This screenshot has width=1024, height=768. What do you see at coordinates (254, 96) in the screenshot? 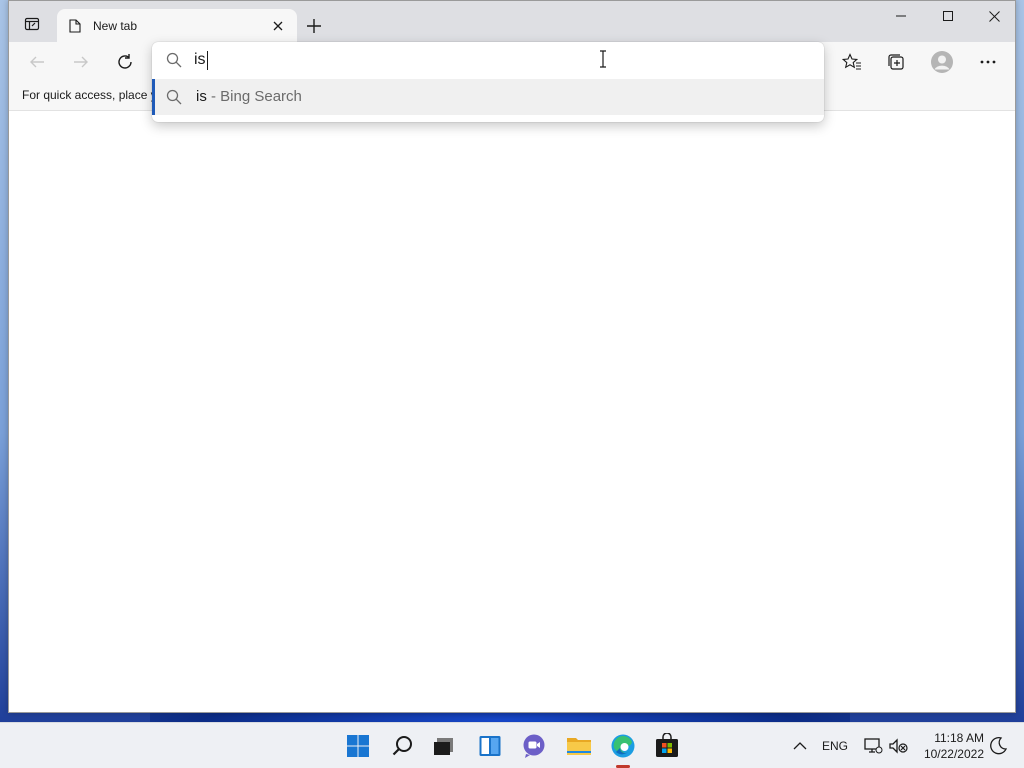
I see `suggestion-source: - Bing Search` at bounding box center [254, 96].